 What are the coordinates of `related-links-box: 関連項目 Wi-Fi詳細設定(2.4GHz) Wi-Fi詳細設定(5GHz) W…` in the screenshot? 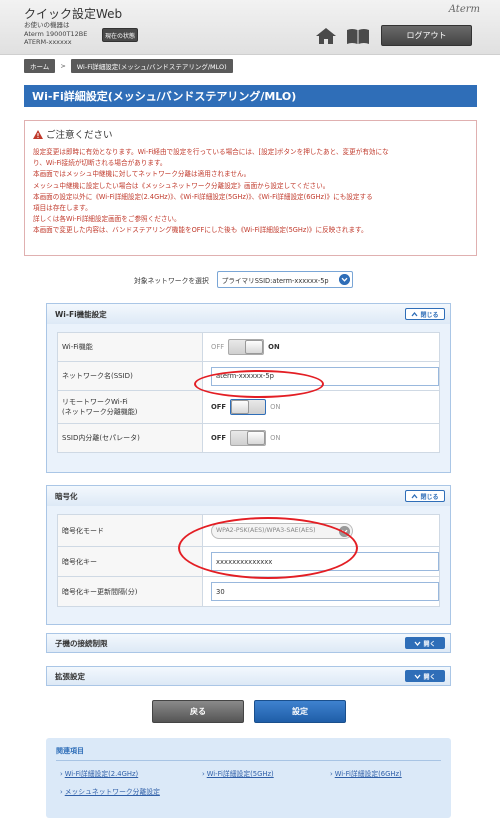 It's located at (248, 778).